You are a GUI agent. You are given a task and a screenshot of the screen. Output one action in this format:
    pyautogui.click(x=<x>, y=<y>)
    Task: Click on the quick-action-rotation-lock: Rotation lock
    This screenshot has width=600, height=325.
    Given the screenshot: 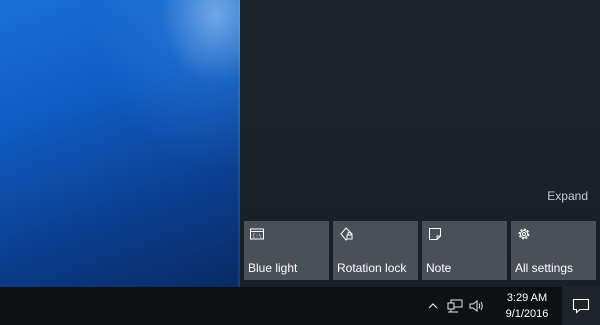 What is the action you would take?
    pyautogui.click(x=375, y=250)
    